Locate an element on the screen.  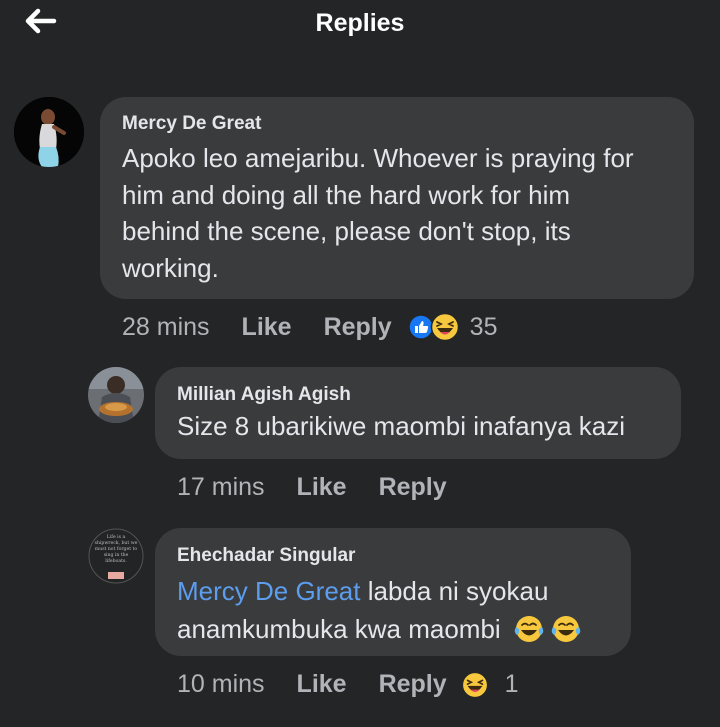
reaction-summary: 1 is located at coordinates (490, 684).